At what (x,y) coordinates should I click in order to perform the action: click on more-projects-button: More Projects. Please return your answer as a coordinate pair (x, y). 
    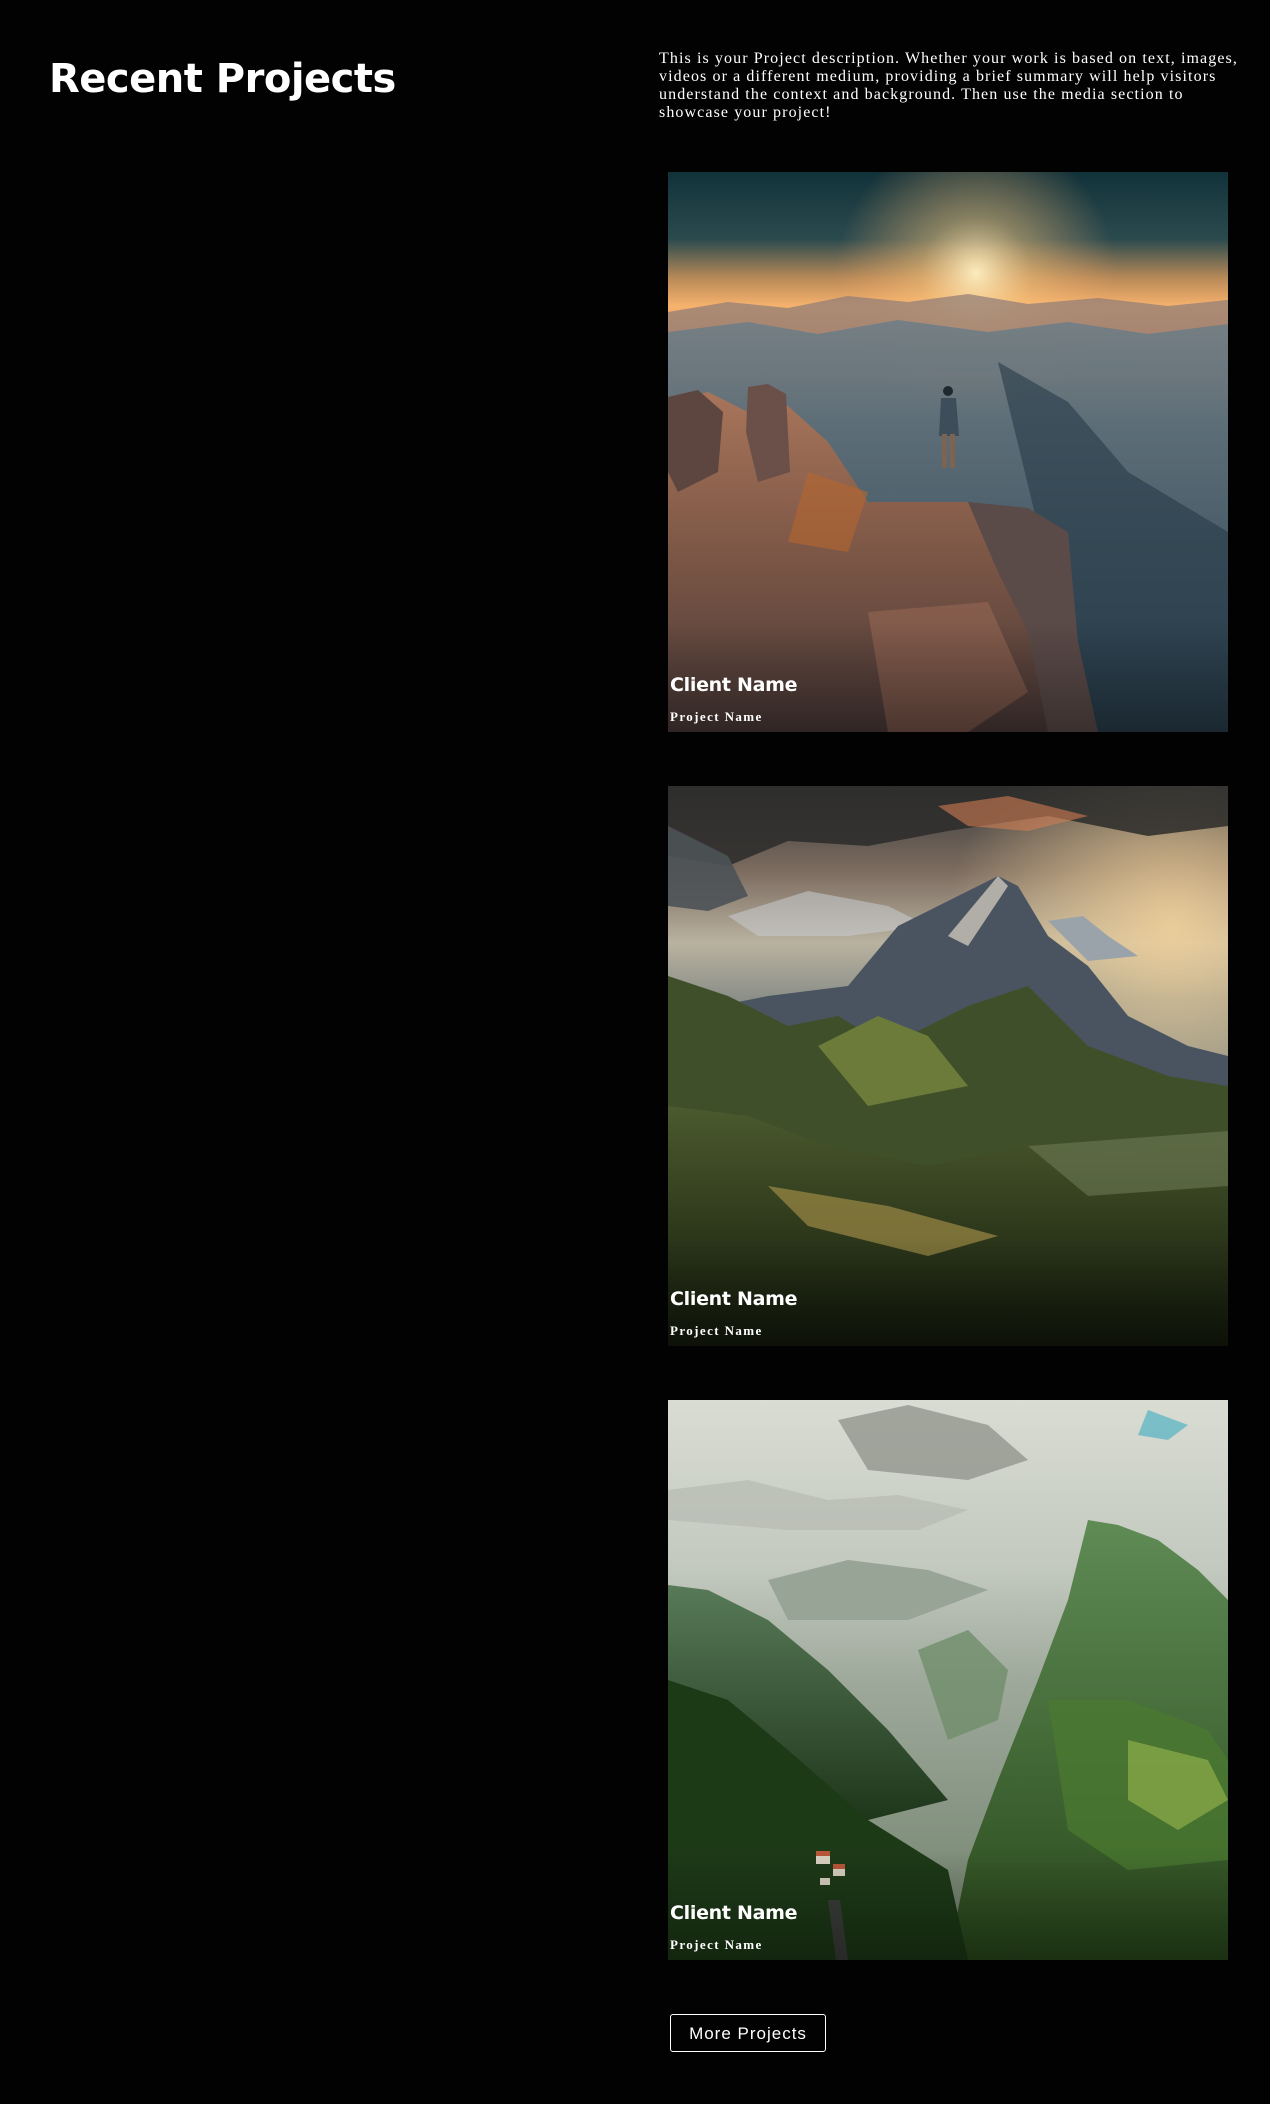
    Looking at the image, I should click on (748, 2033).